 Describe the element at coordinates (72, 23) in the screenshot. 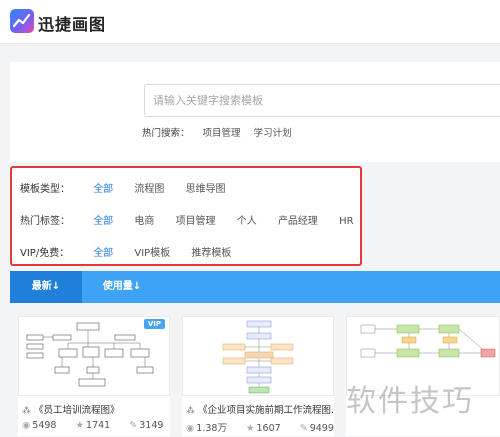

I see `brand-name: 迅捷画图` at that location.